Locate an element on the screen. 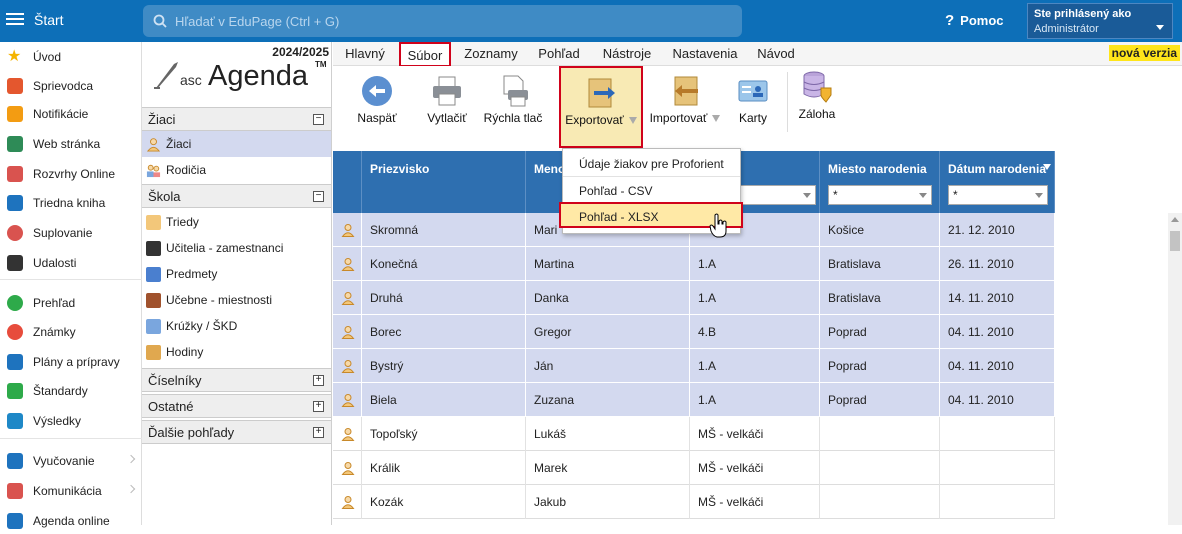 The image size is (1182, 534). sidebar-item-web-stránka: Web stránka is located at coordinates (71, 144).